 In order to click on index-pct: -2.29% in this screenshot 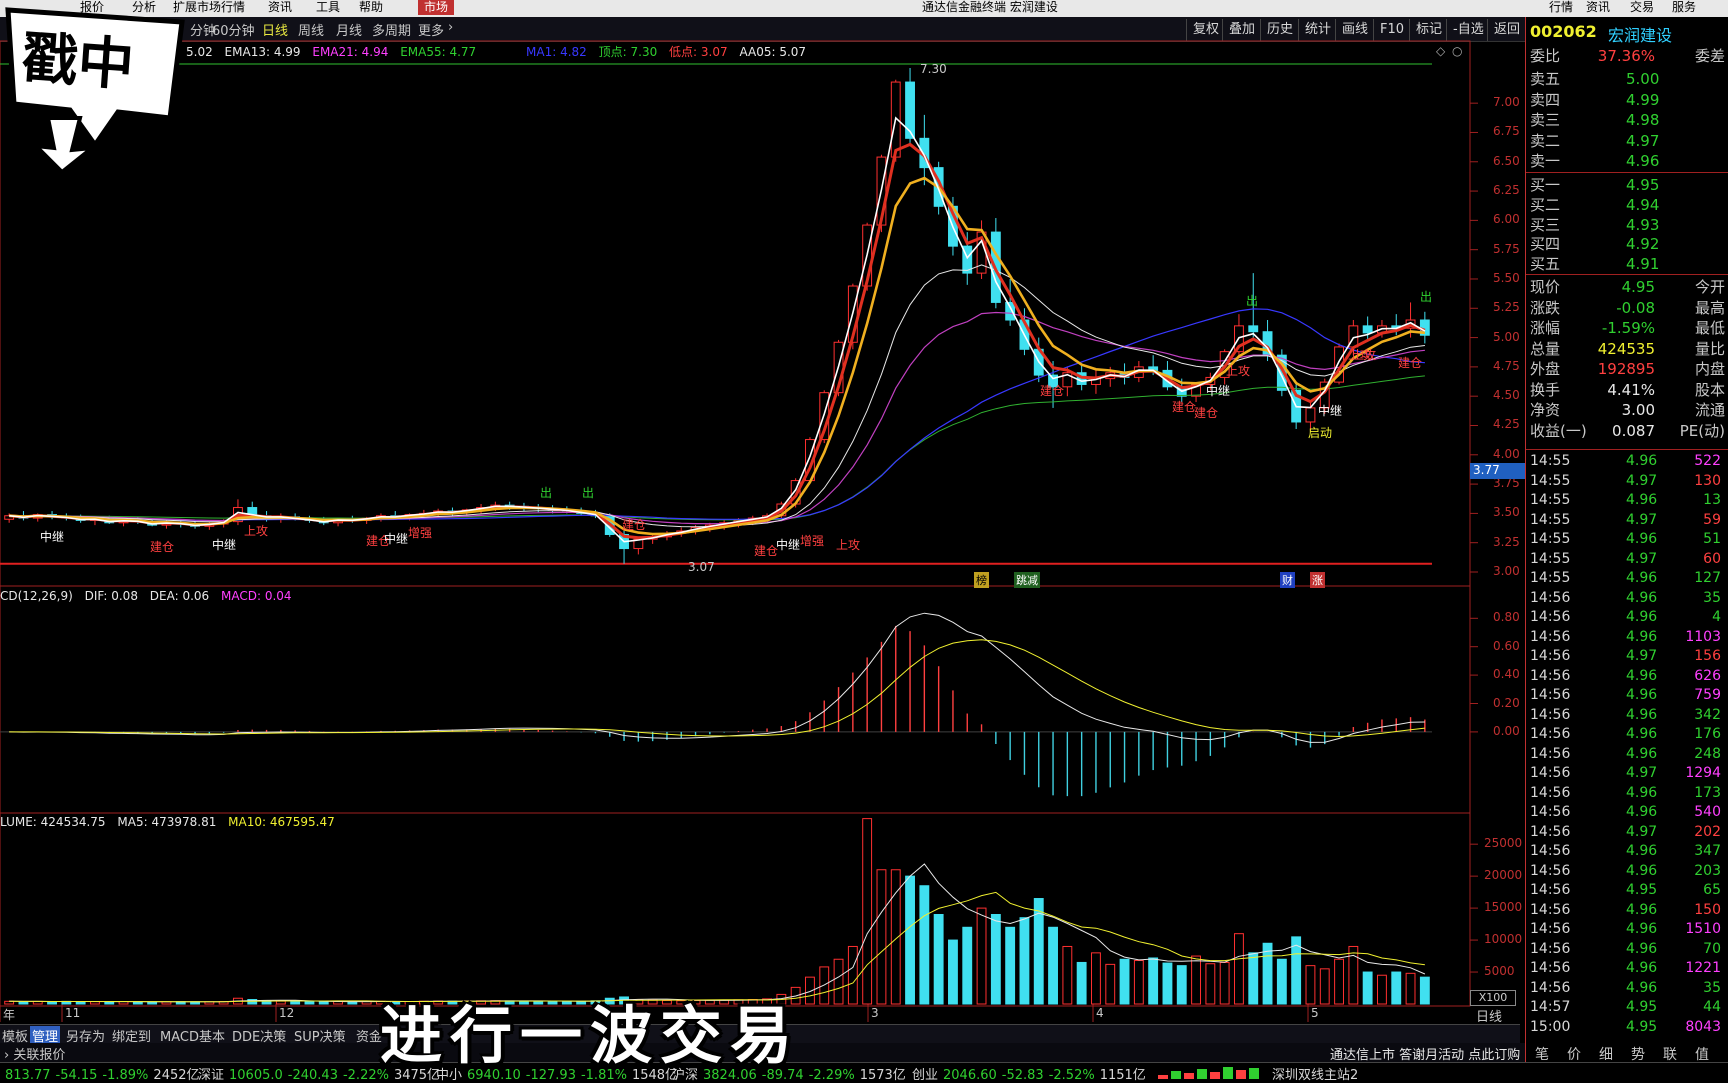, I will do `click(831, 1075)`.